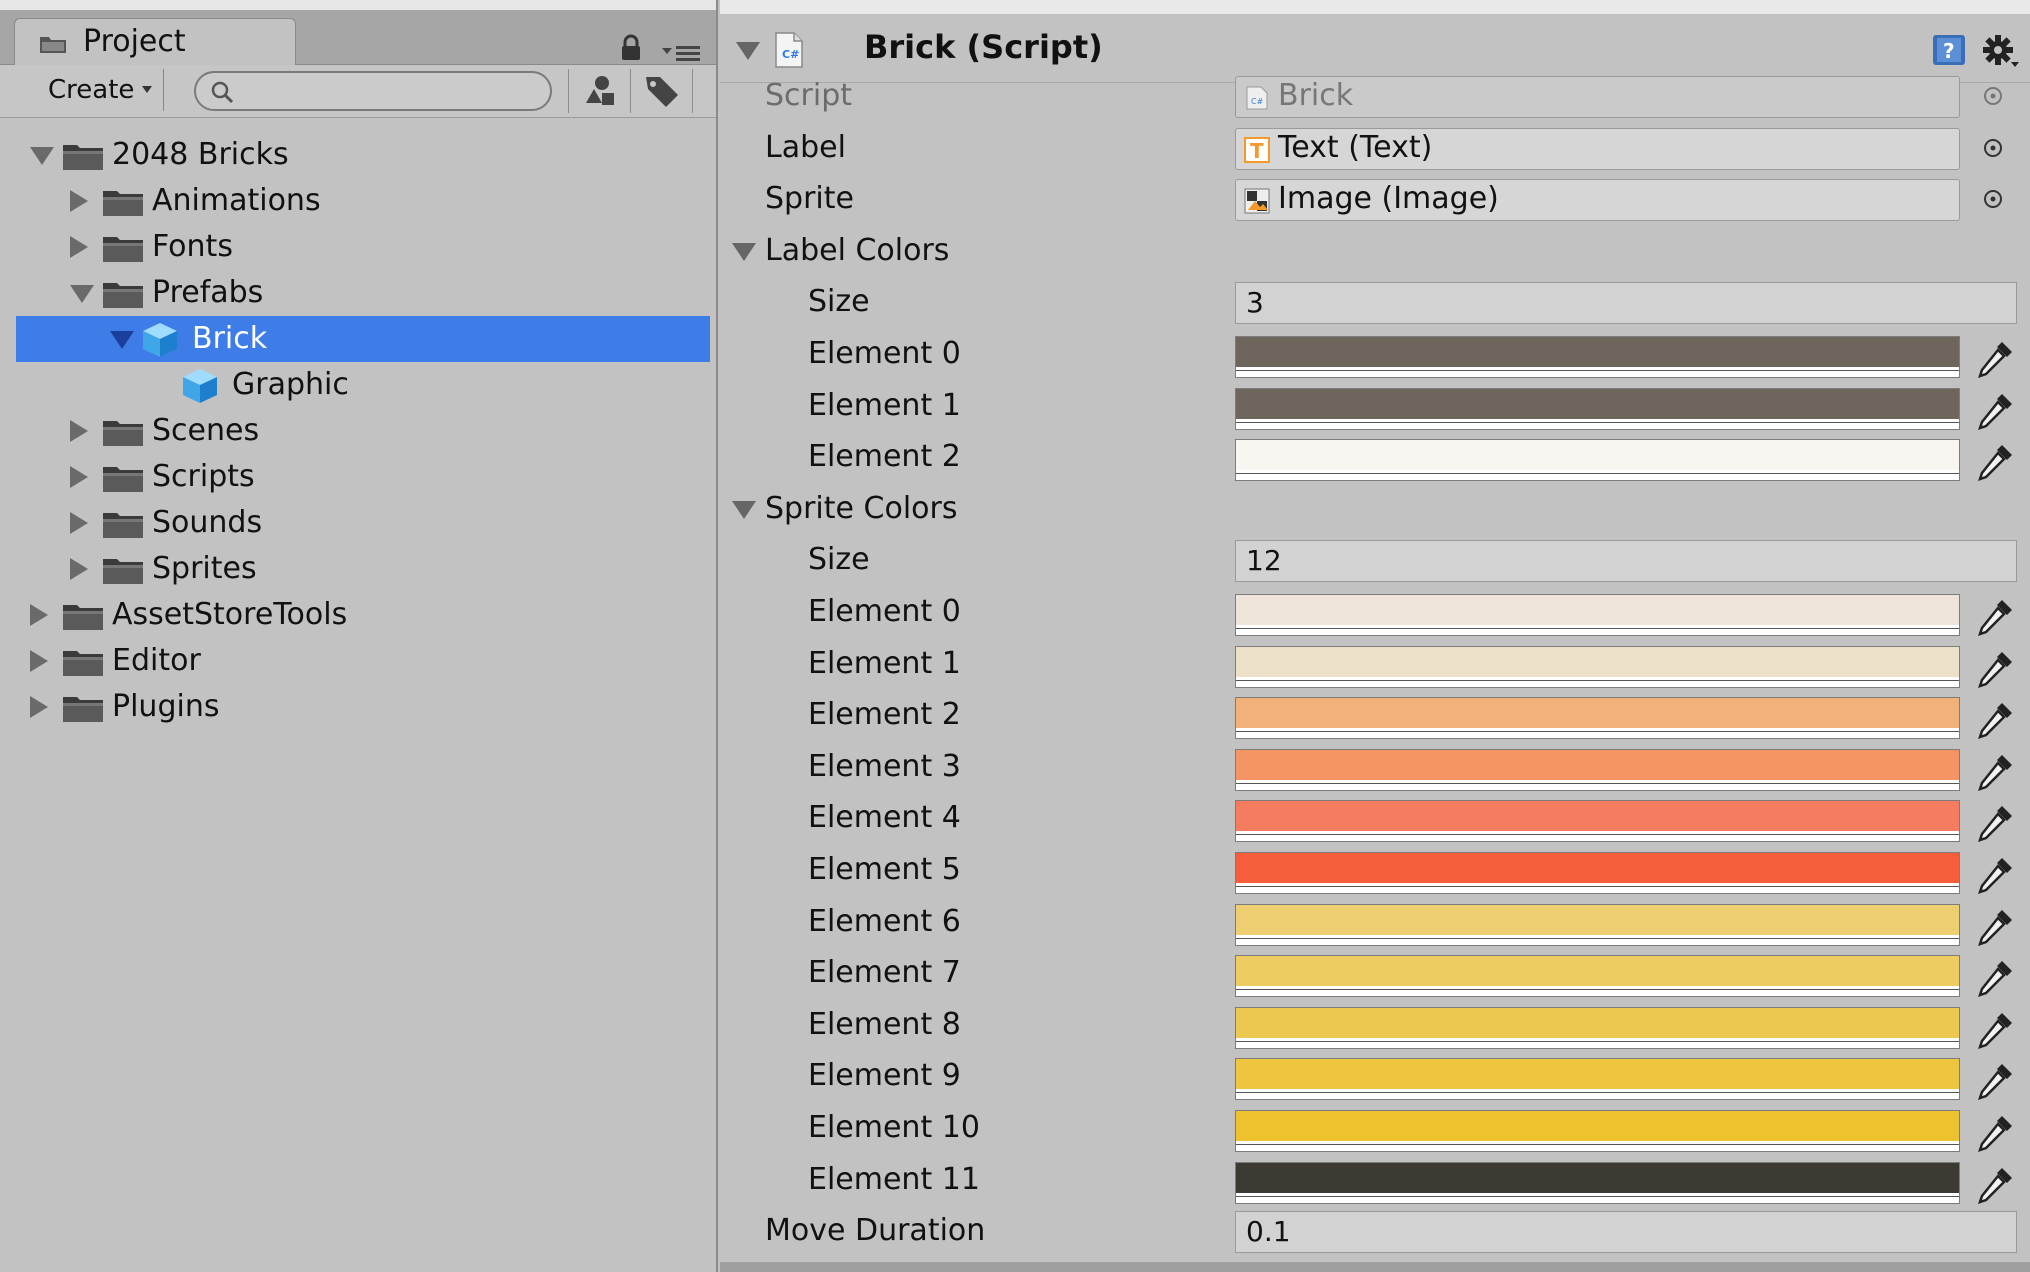 This screenshot has width=2030, height=1272. I want to click on tree-item-sounds: Sounds, so click(363, 523).